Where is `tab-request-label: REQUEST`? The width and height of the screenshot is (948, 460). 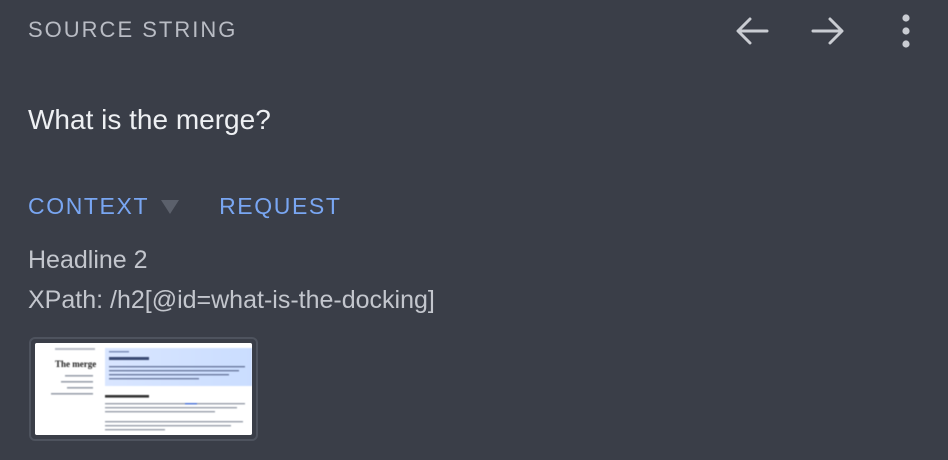 tab-request-label: REQUEST is located at coordinates (280, 205).